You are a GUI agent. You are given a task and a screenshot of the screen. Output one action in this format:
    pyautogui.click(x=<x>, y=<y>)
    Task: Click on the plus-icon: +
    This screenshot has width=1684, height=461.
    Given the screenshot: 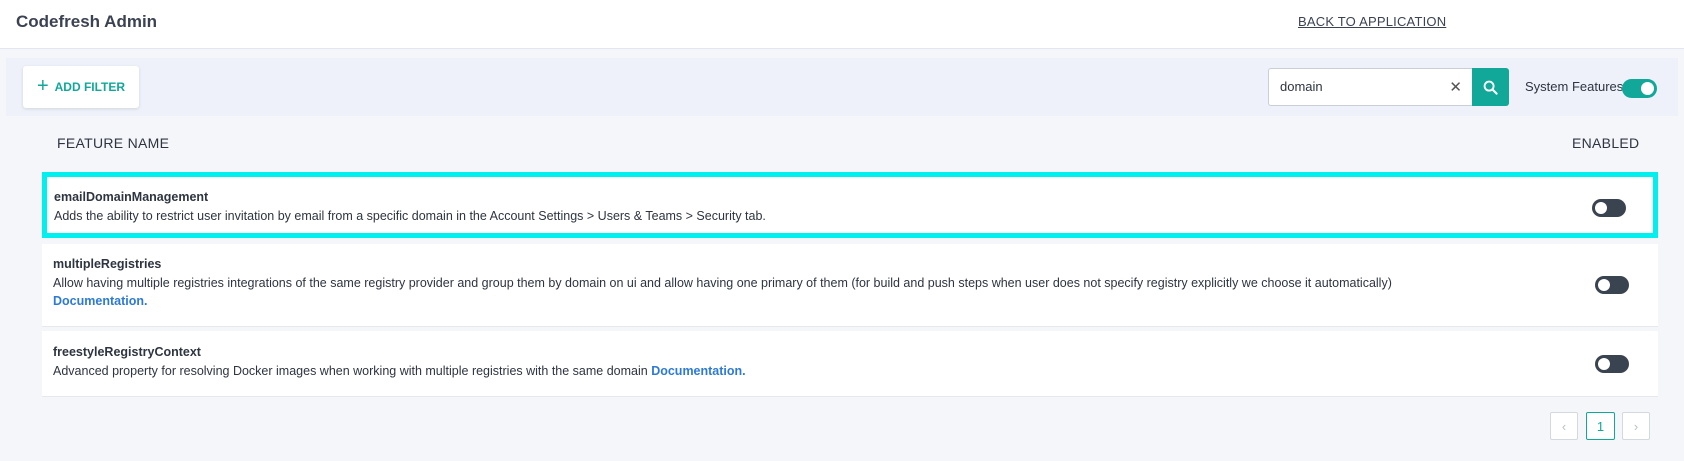 What is the action you would take?
    pyautogui.click(x=42, y=86)
    